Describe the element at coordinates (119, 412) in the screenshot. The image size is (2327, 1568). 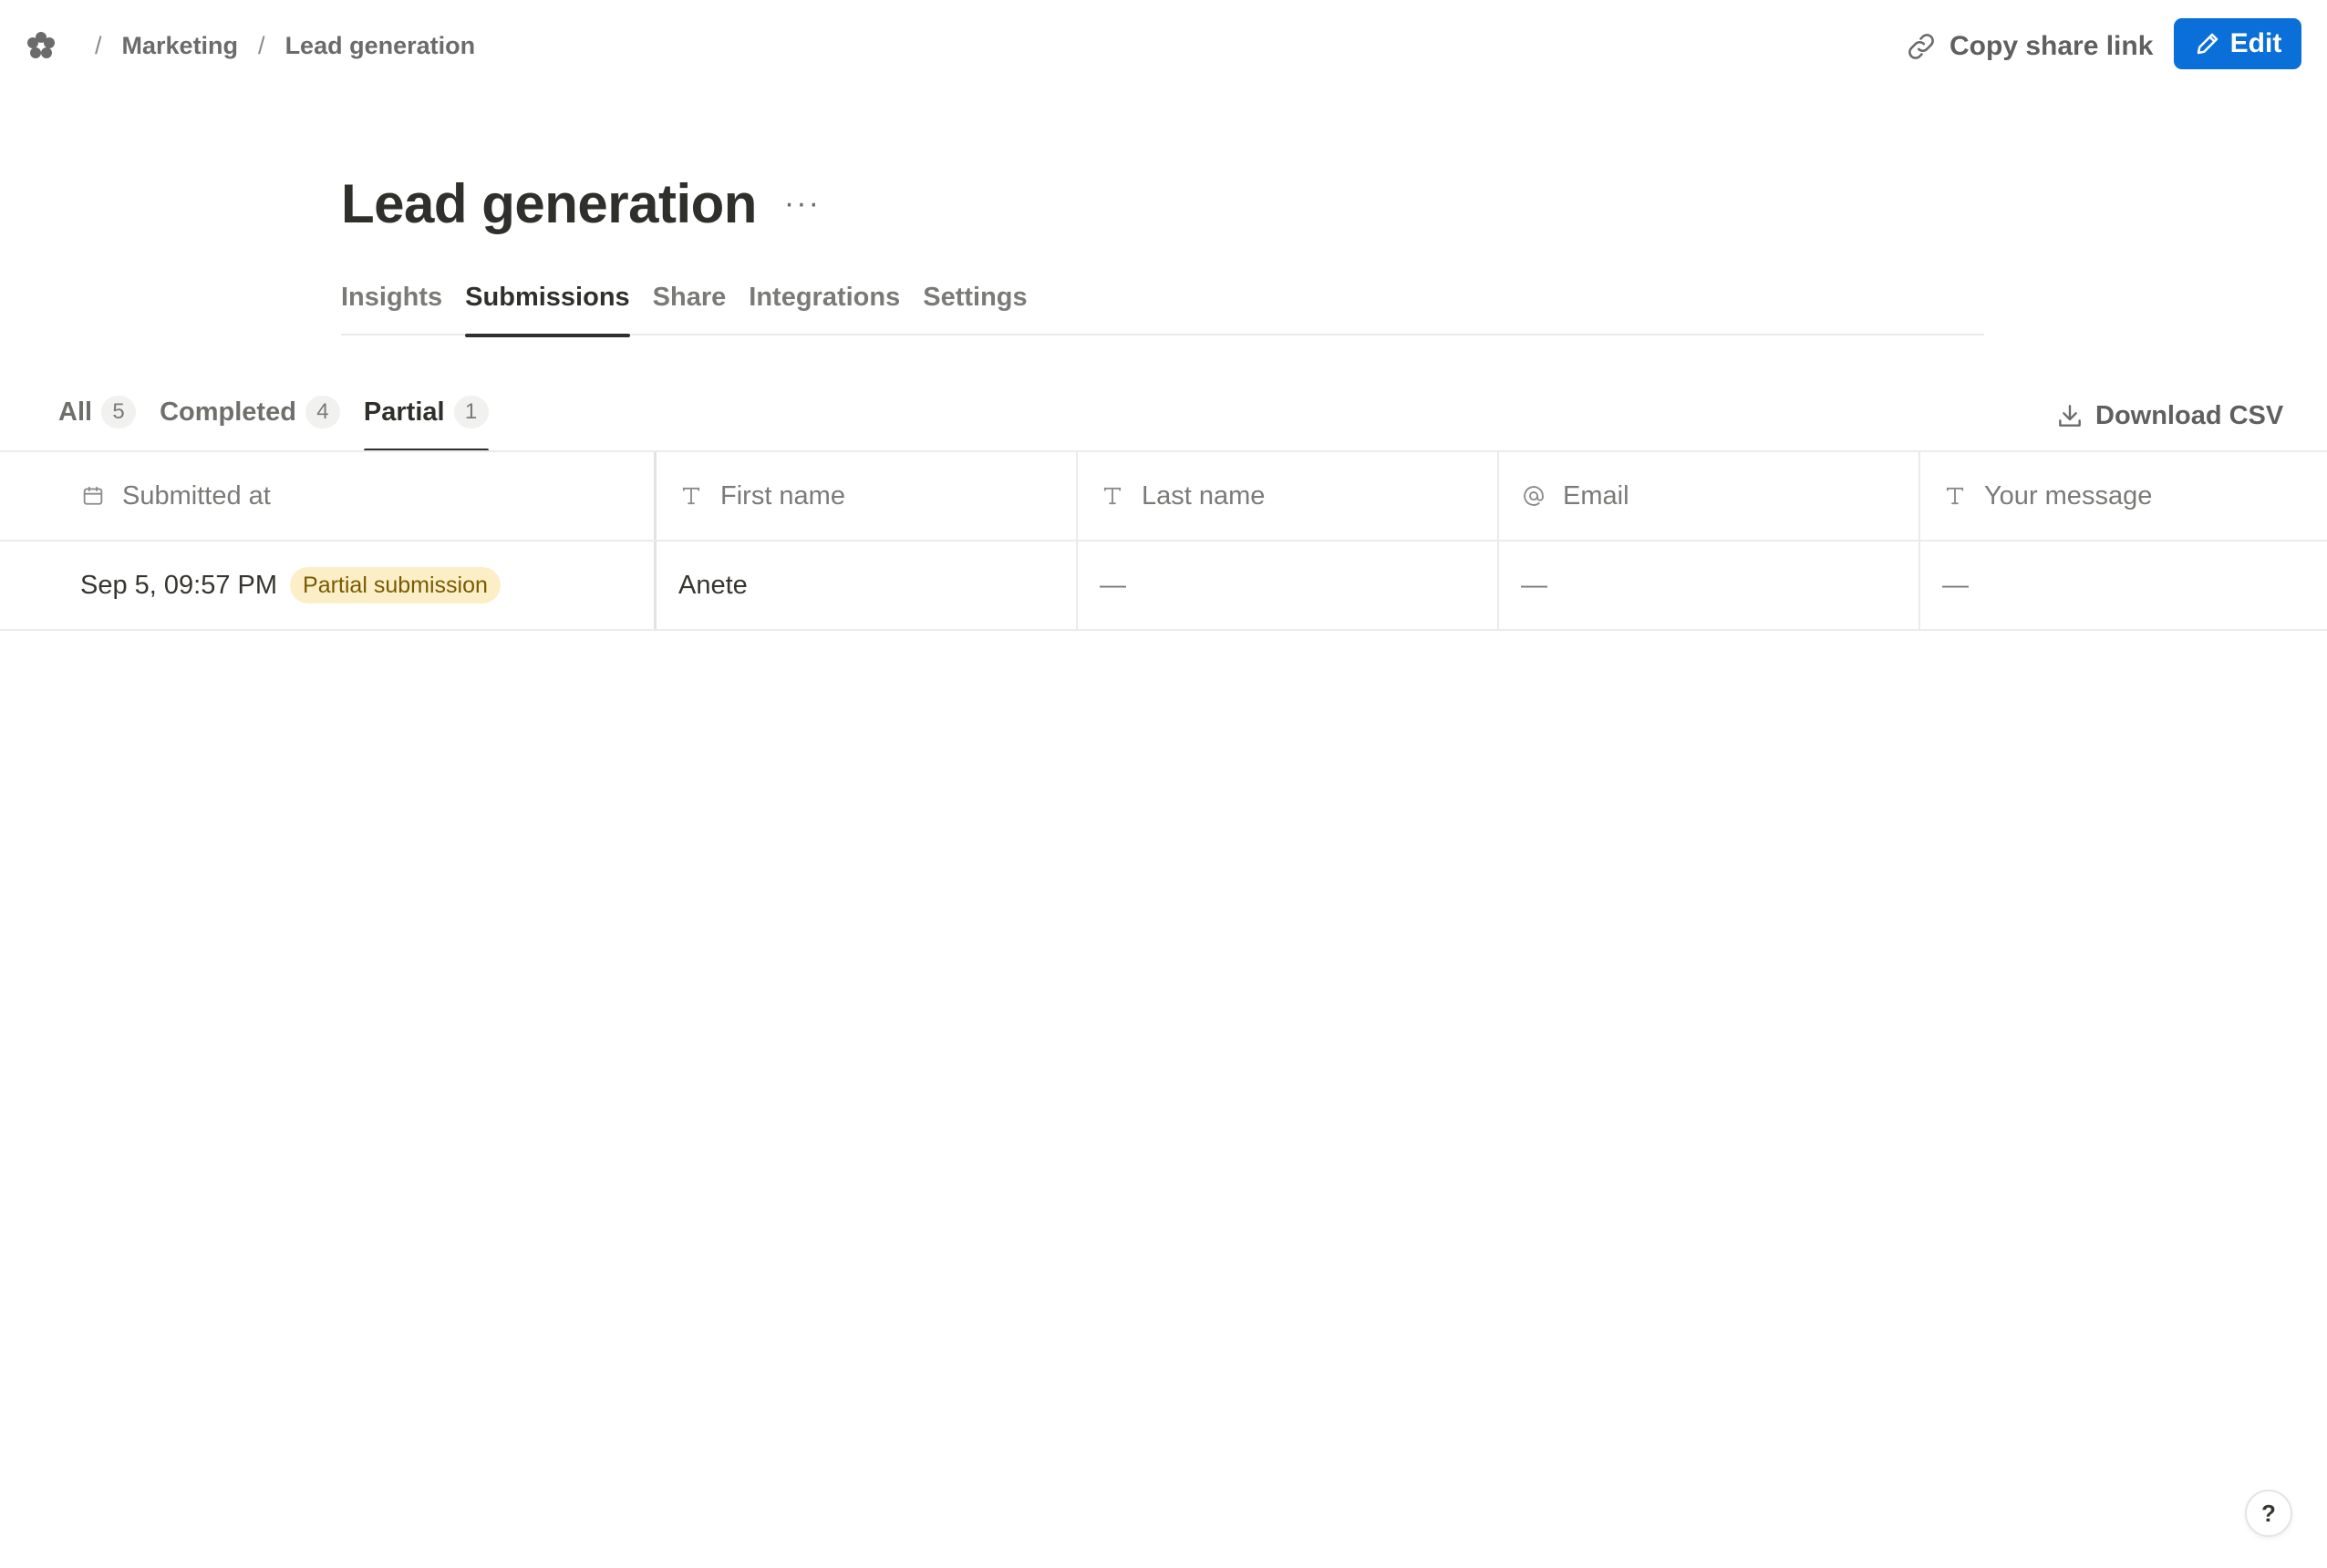
I see `count-badge: 5` at that location.